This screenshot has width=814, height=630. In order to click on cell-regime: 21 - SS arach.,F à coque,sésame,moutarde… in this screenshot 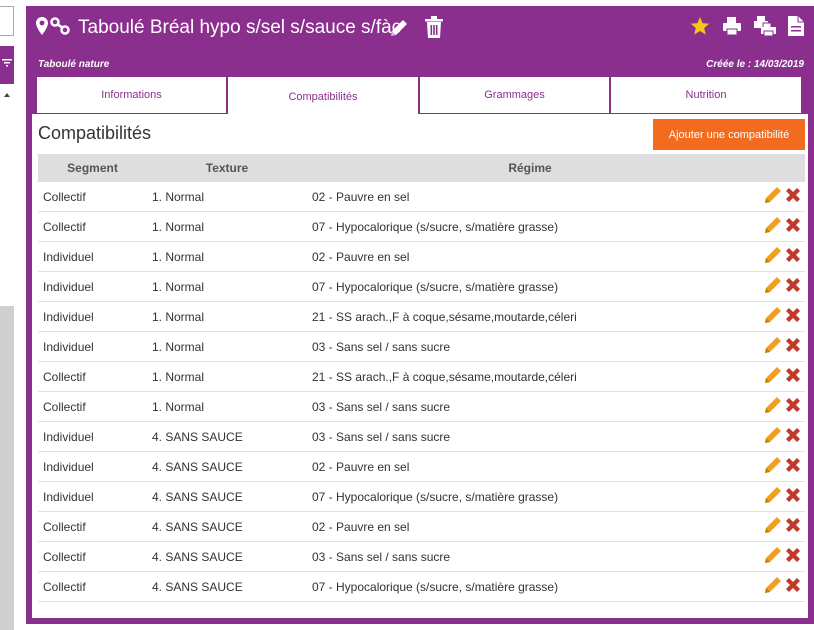, I will do `click(530, 376)`.